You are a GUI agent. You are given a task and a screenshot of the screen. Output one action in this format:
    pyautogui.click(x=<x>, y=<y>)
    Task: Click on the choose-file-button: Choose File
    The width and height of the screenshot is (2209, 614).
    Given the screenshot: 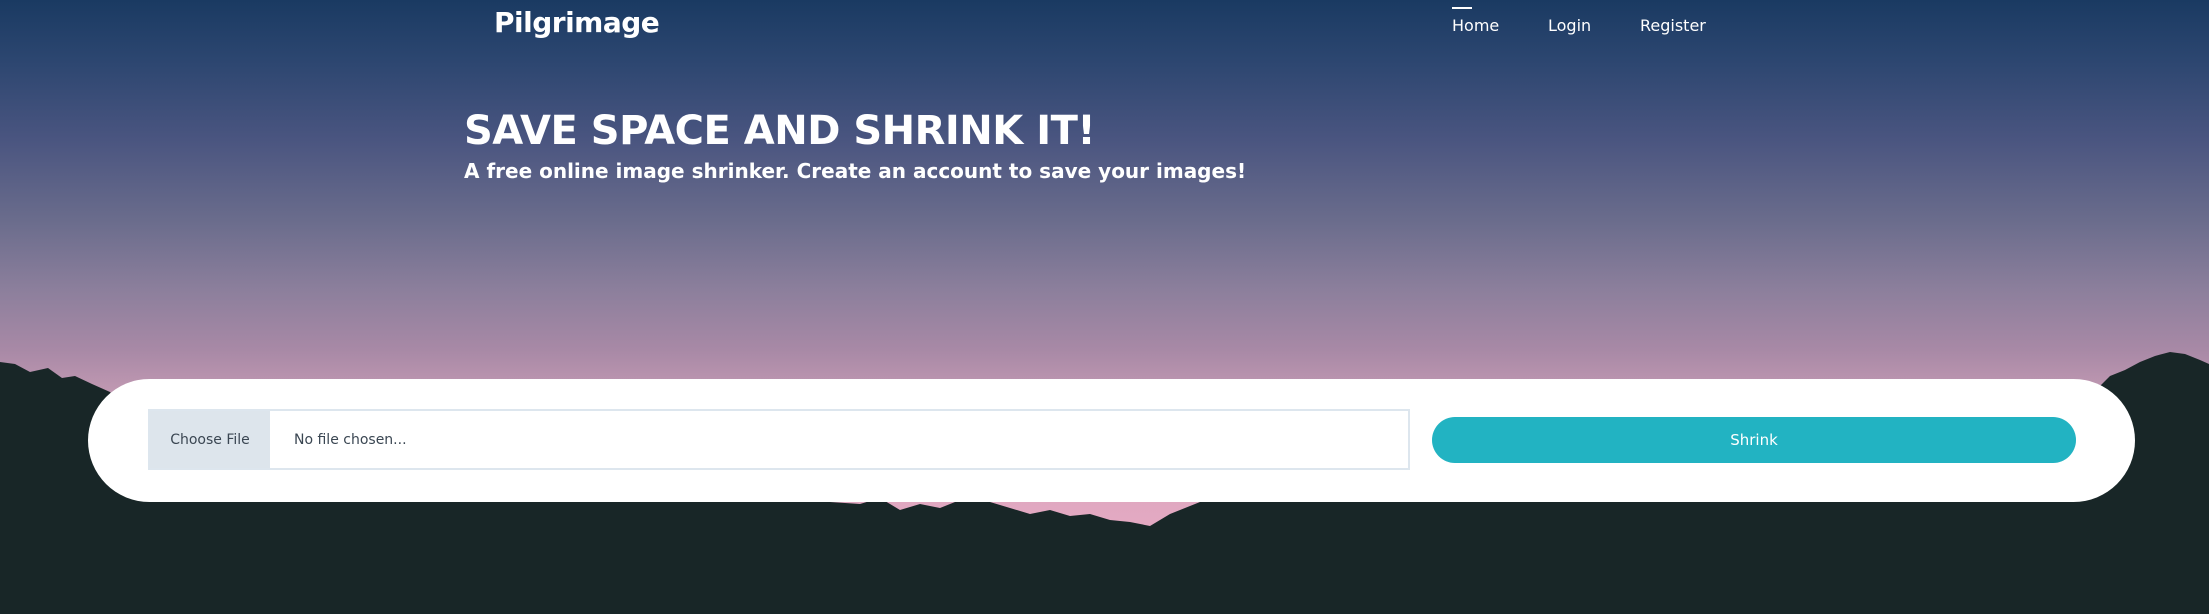 What is the action you would take?
    pyautogui.click(x=210, y=439)
    